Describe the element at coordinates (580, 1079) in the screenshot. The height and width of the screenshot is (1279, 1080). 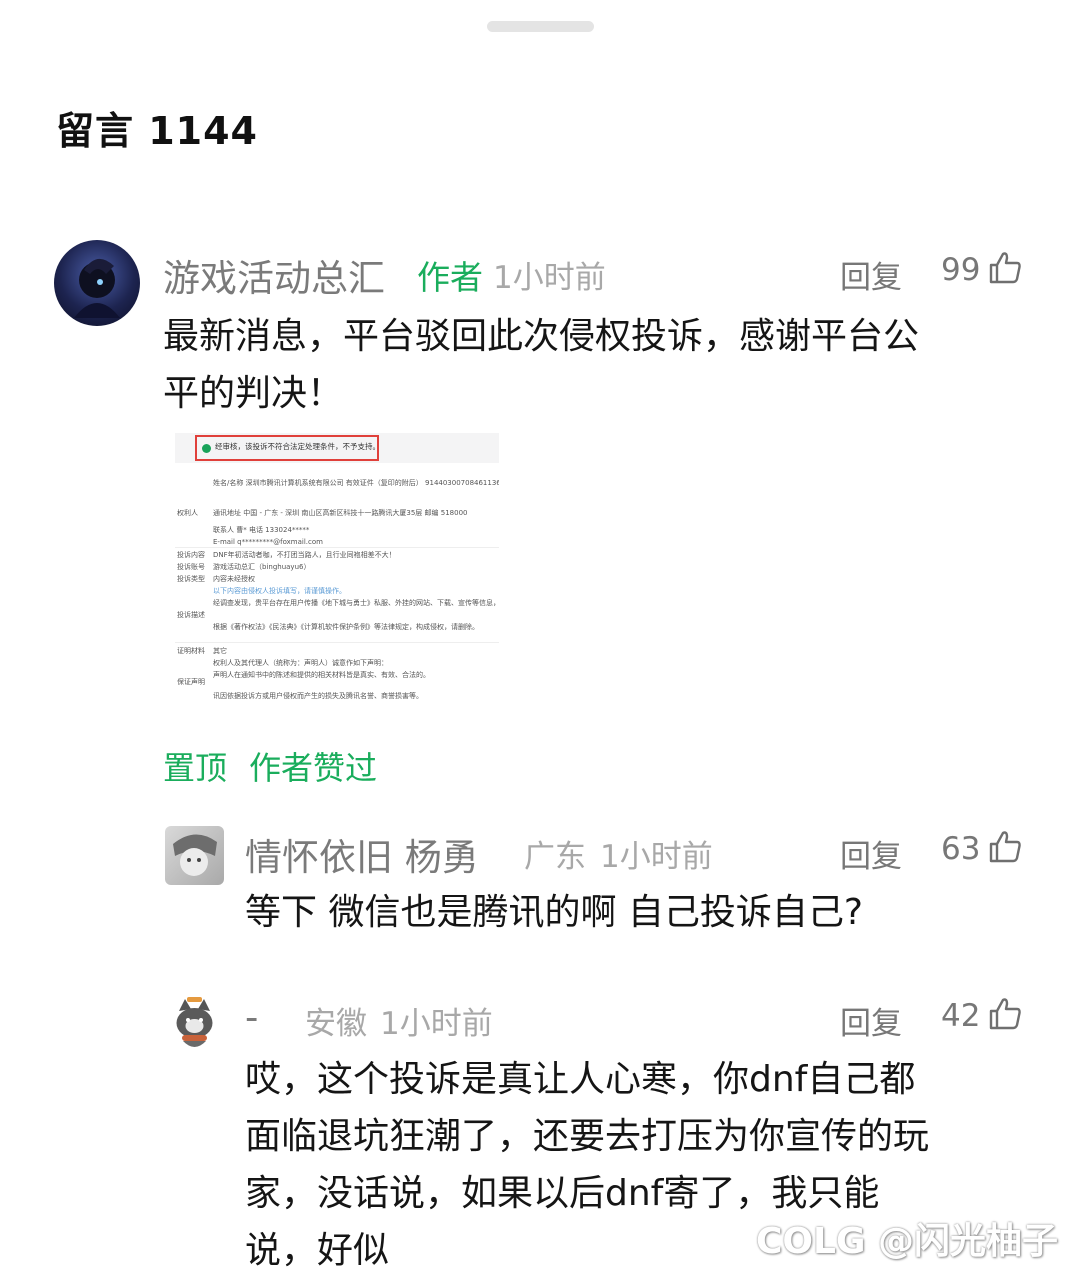
I see `comment-text-line: 哎，这个投诉是真让人心寒，你dnf自己都` at that location.